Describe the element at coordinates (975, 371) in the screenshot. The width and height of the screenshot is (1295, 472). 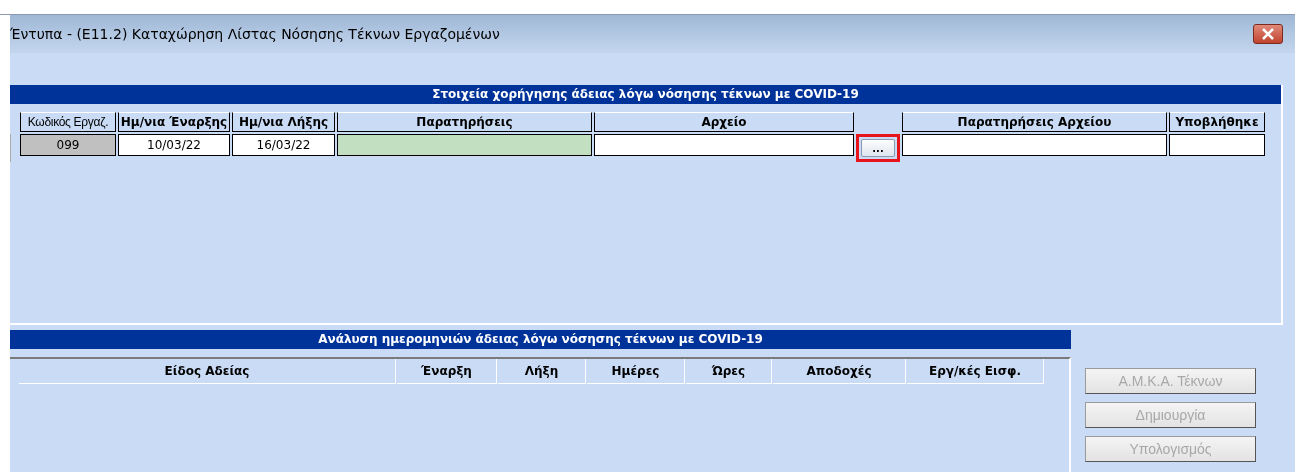
I see `column-header: Εργ/κές Εισφ.` at that location.